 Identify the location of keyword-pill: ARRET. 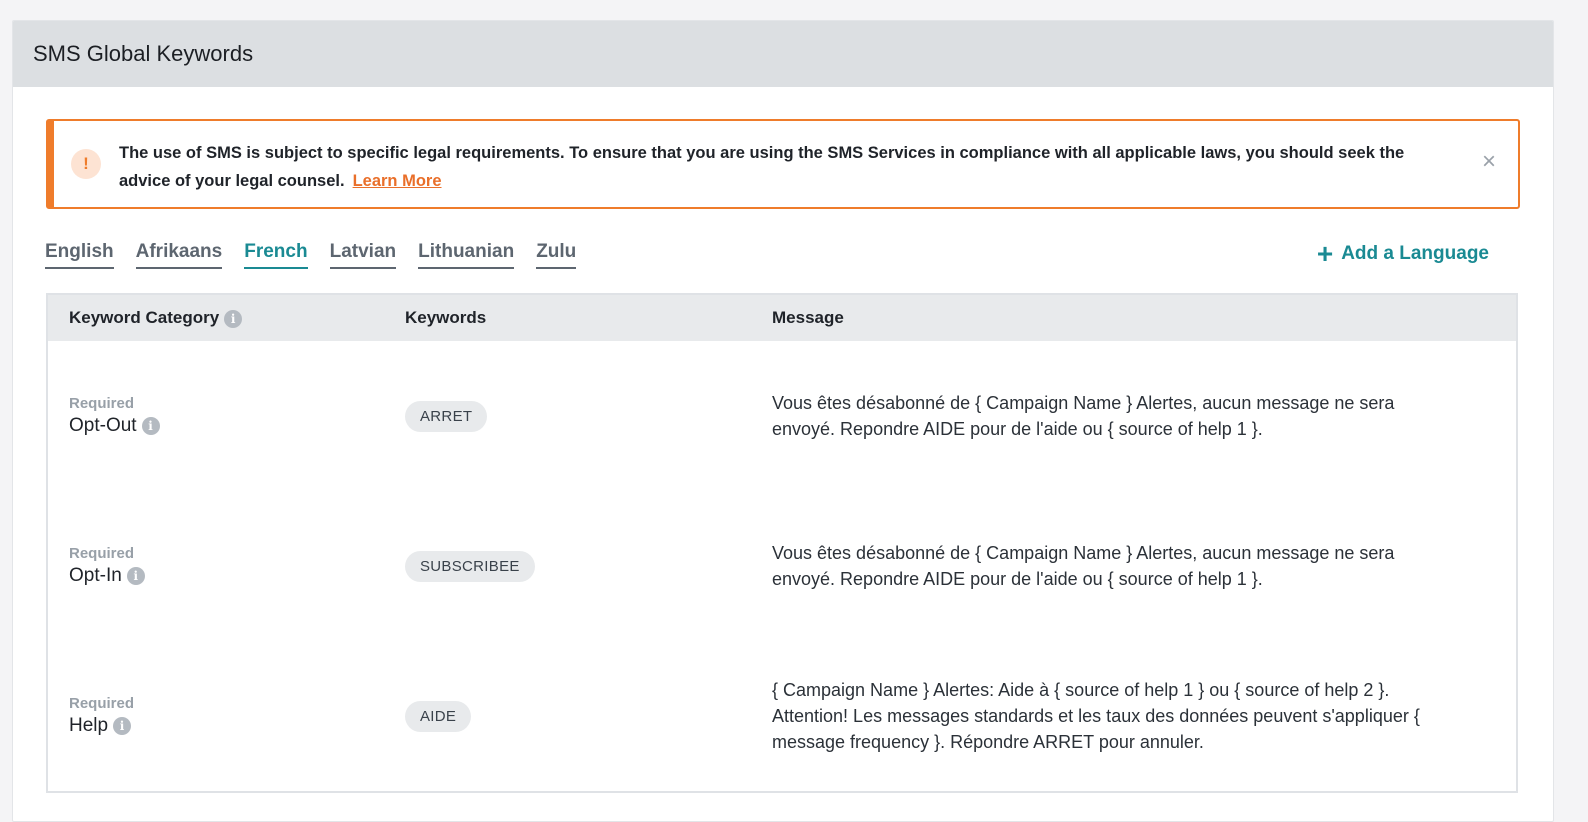
(446, 416).